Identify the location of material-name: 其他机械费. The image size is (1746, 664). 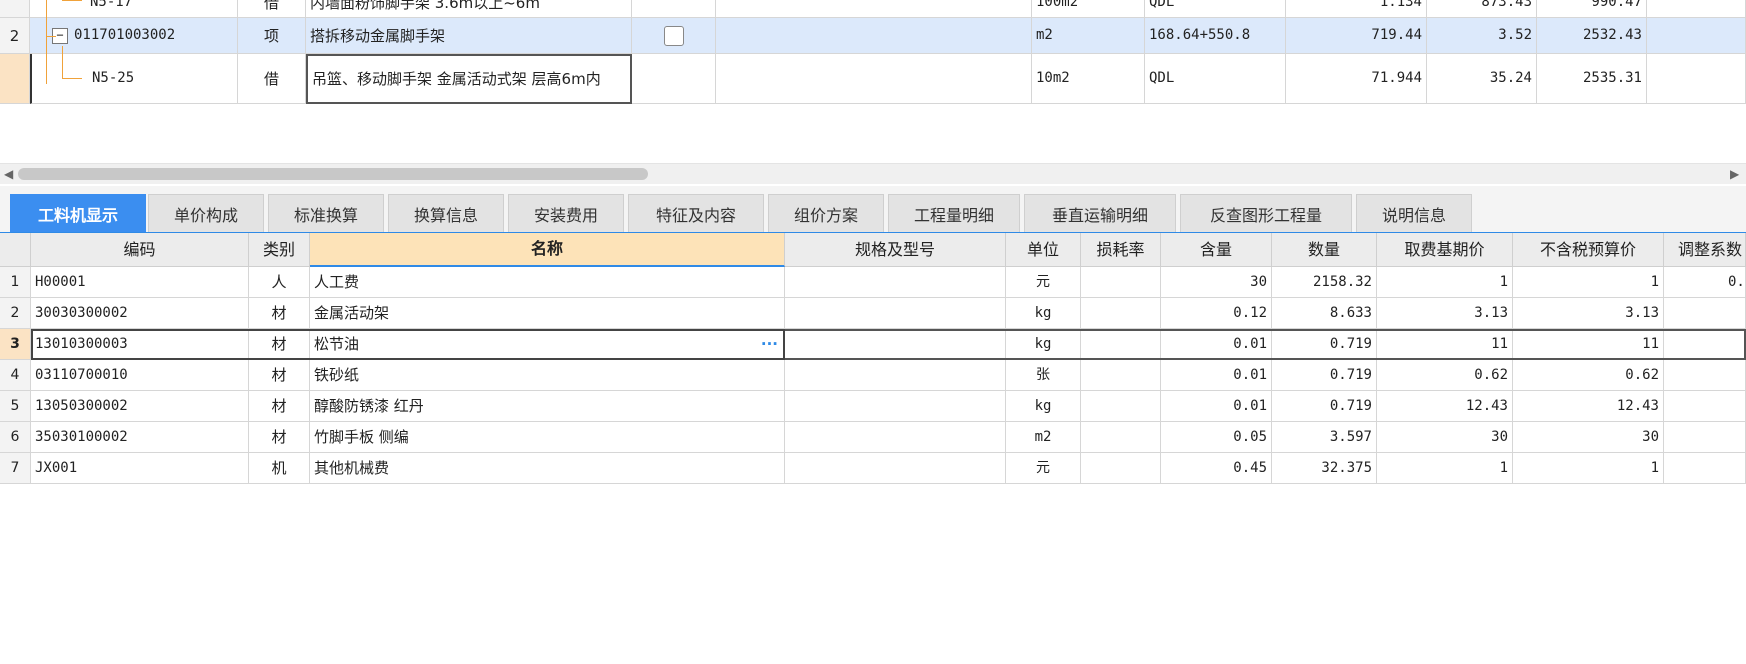
(547, 468).